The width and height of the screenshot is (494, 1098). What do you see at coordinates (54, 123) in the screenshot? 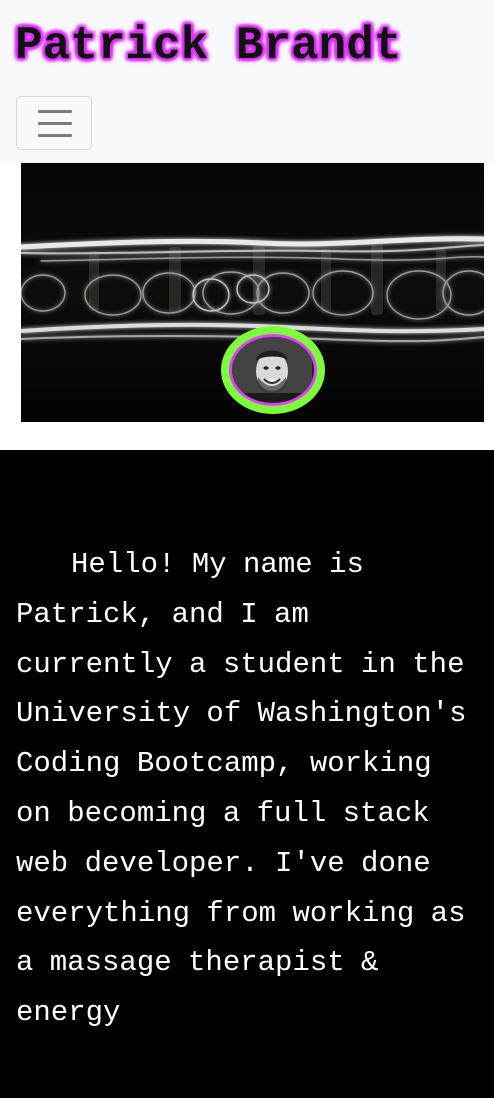
I see `navbar-toggle-button` at bounding box center [54, 123].